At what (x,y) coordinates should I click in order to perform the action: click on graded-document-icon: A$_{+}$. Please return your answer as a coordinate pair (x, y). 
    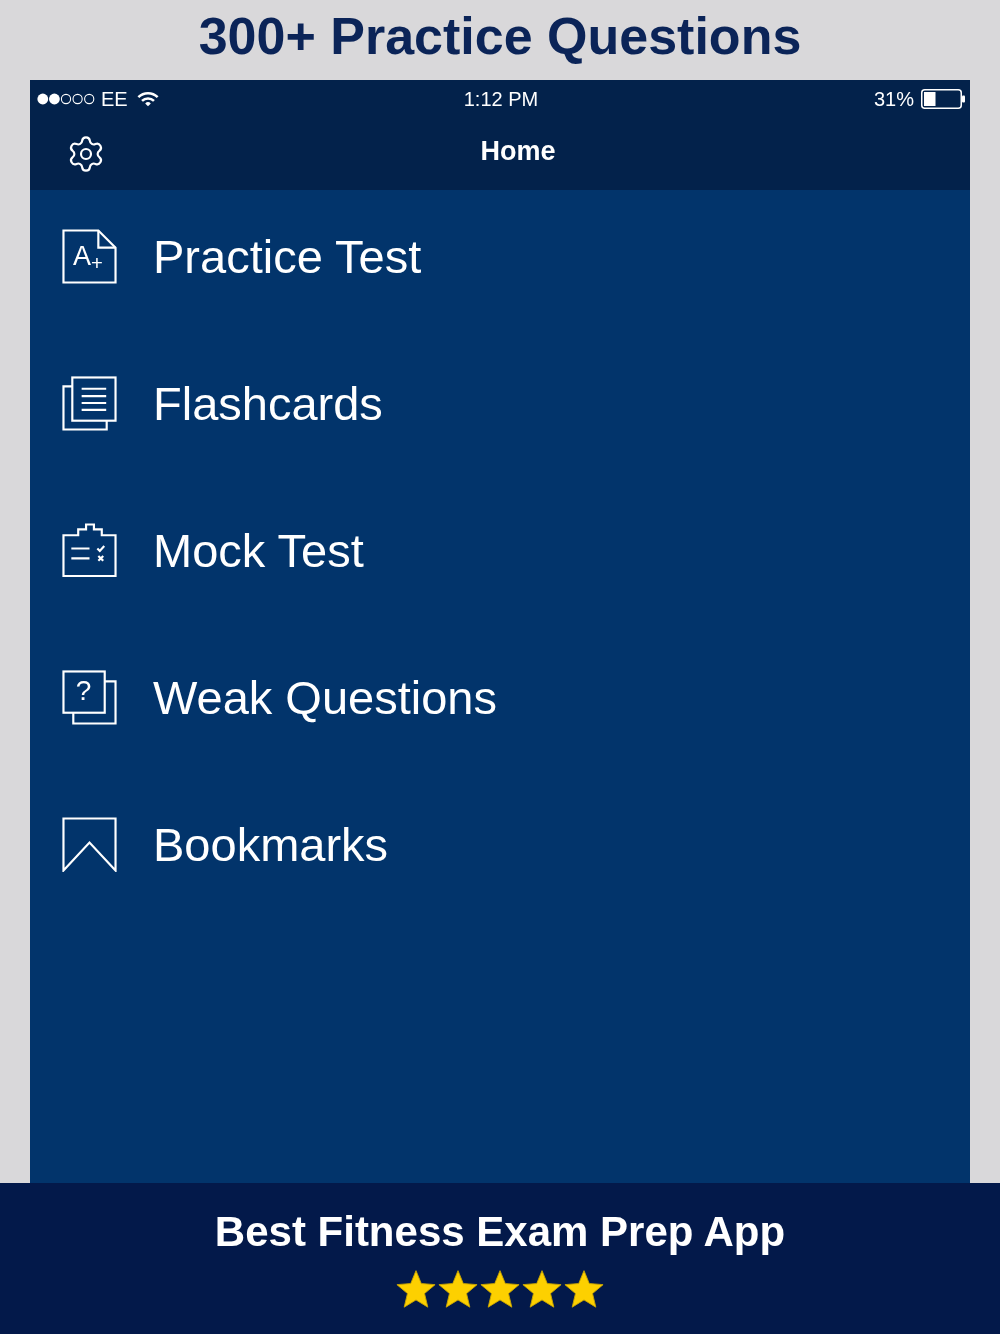
    Looking at the image, I should click on (89, 256).